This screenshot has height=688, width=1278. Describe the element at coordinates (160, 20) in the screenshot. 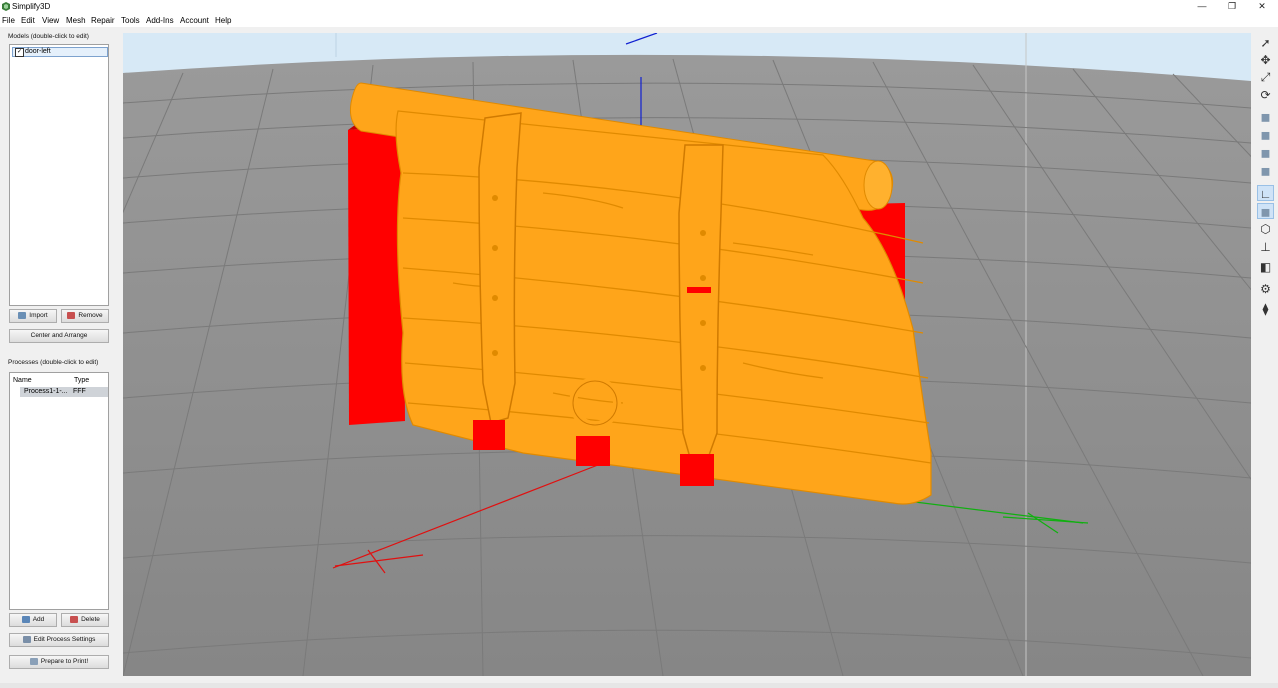

I see `menu-add-ins: Add-Ins` at that location.